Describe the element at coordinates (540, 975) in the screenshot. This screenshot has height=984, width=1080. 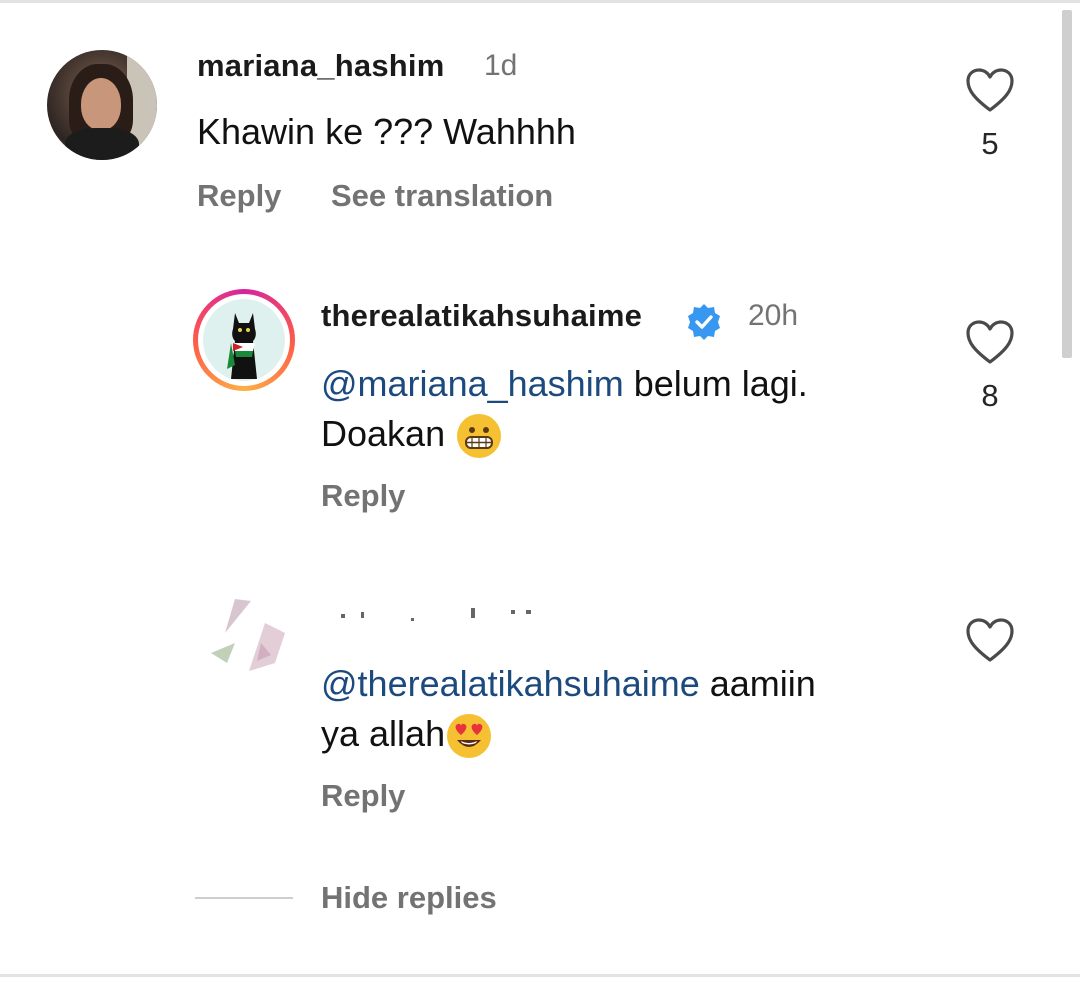
I see `bottom-divider` at that location.